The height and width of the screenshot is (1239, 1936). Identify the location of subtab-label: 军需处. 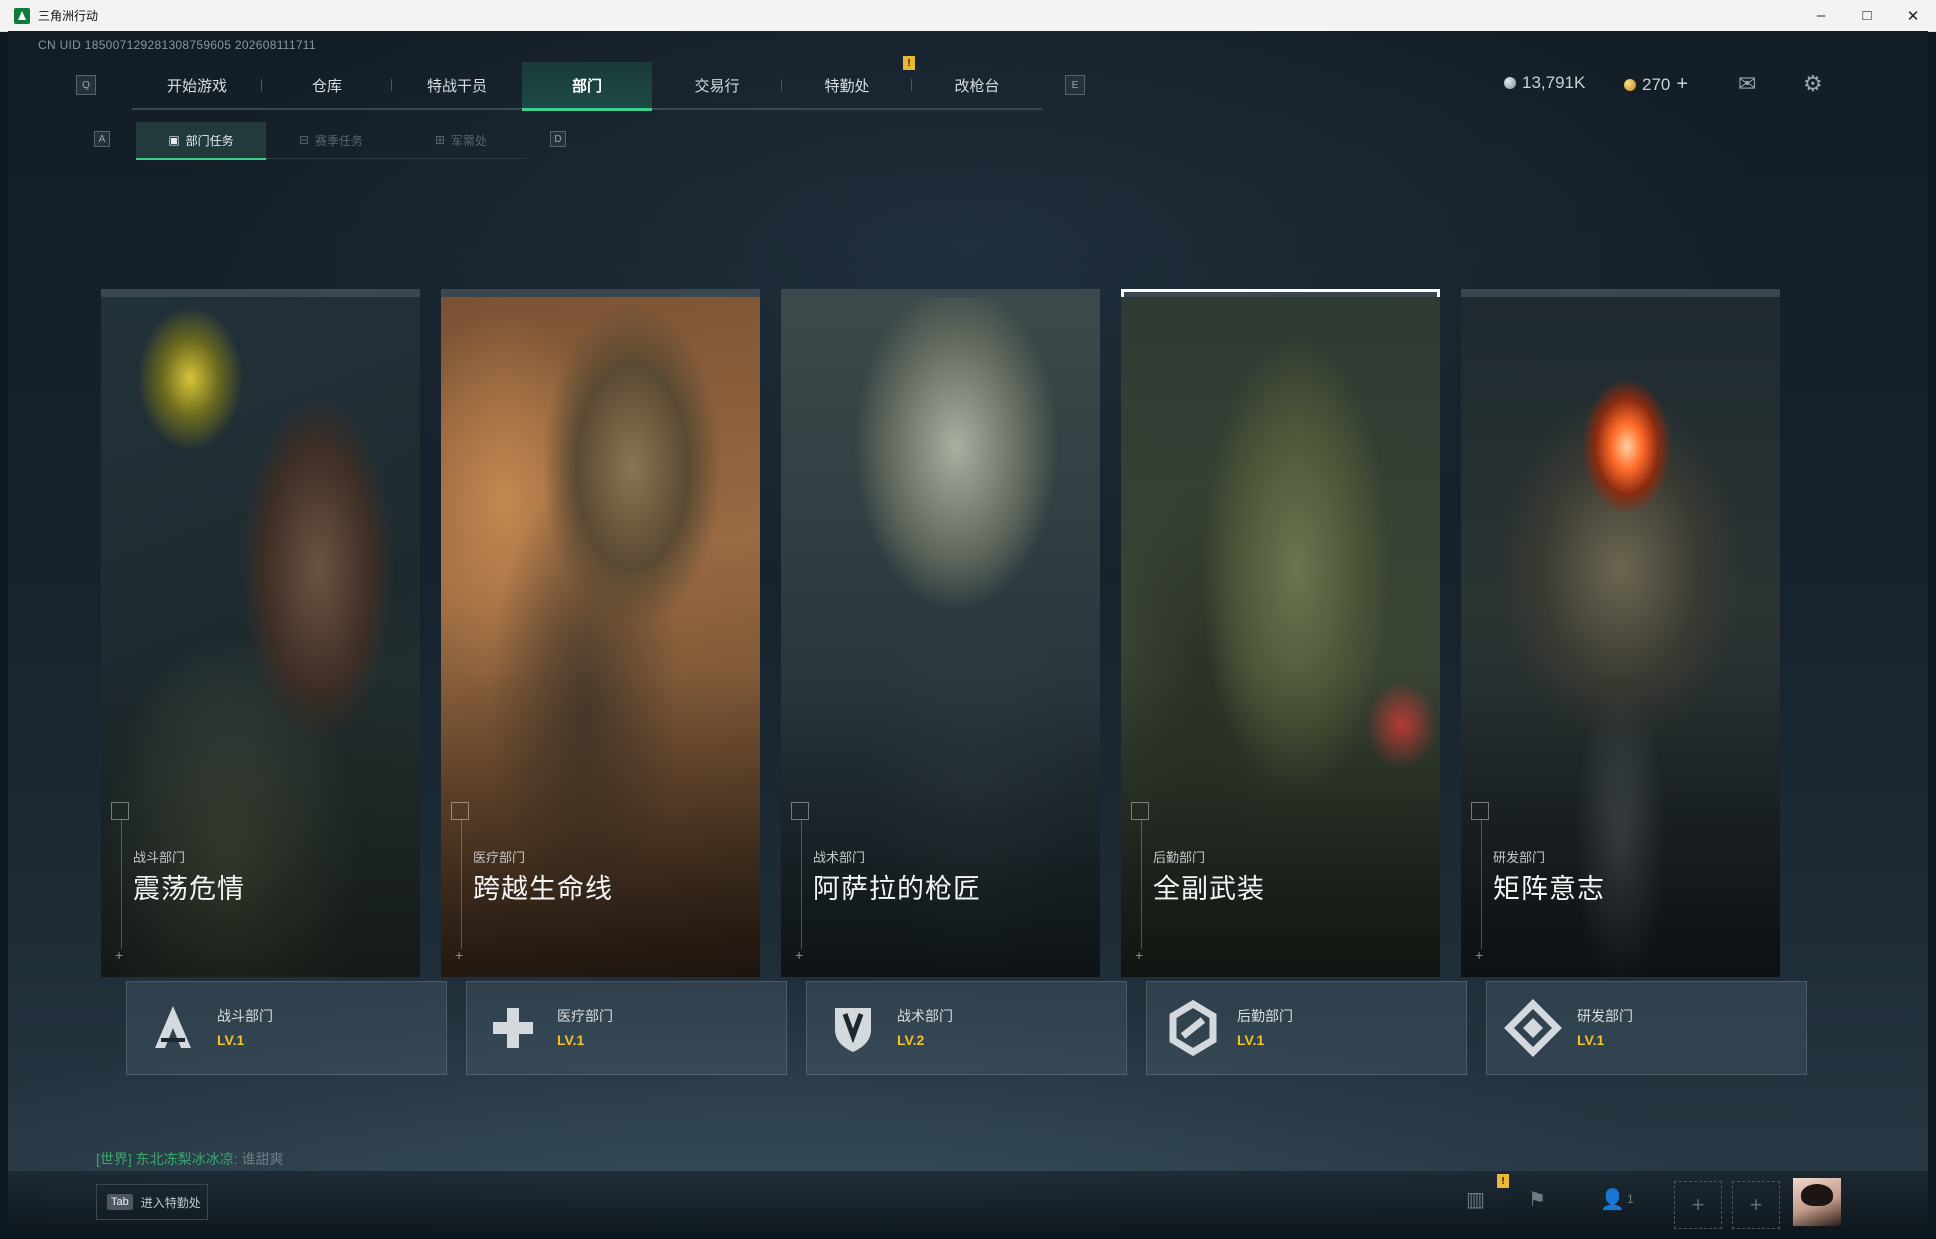
(469, 140).